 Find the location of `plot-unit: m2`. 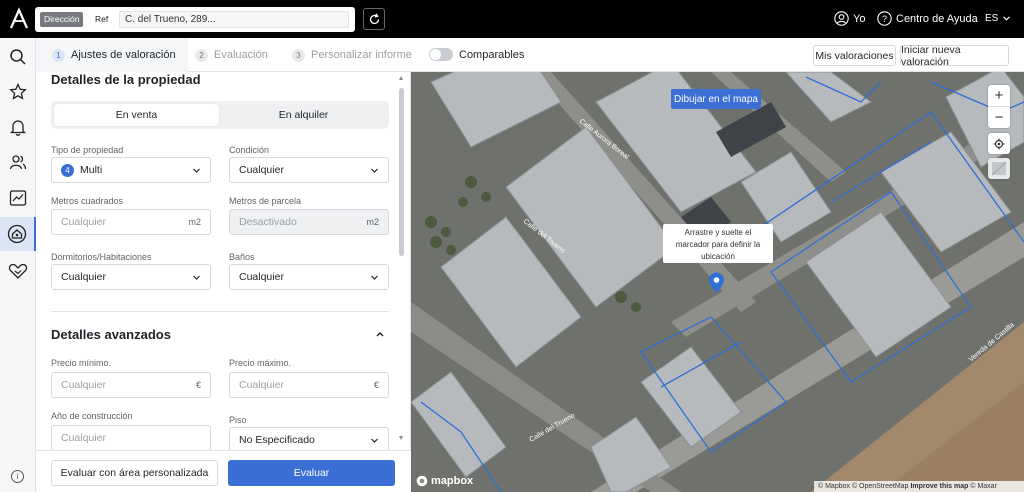

plot-unit: m2 is located at coordinates (372, 222).